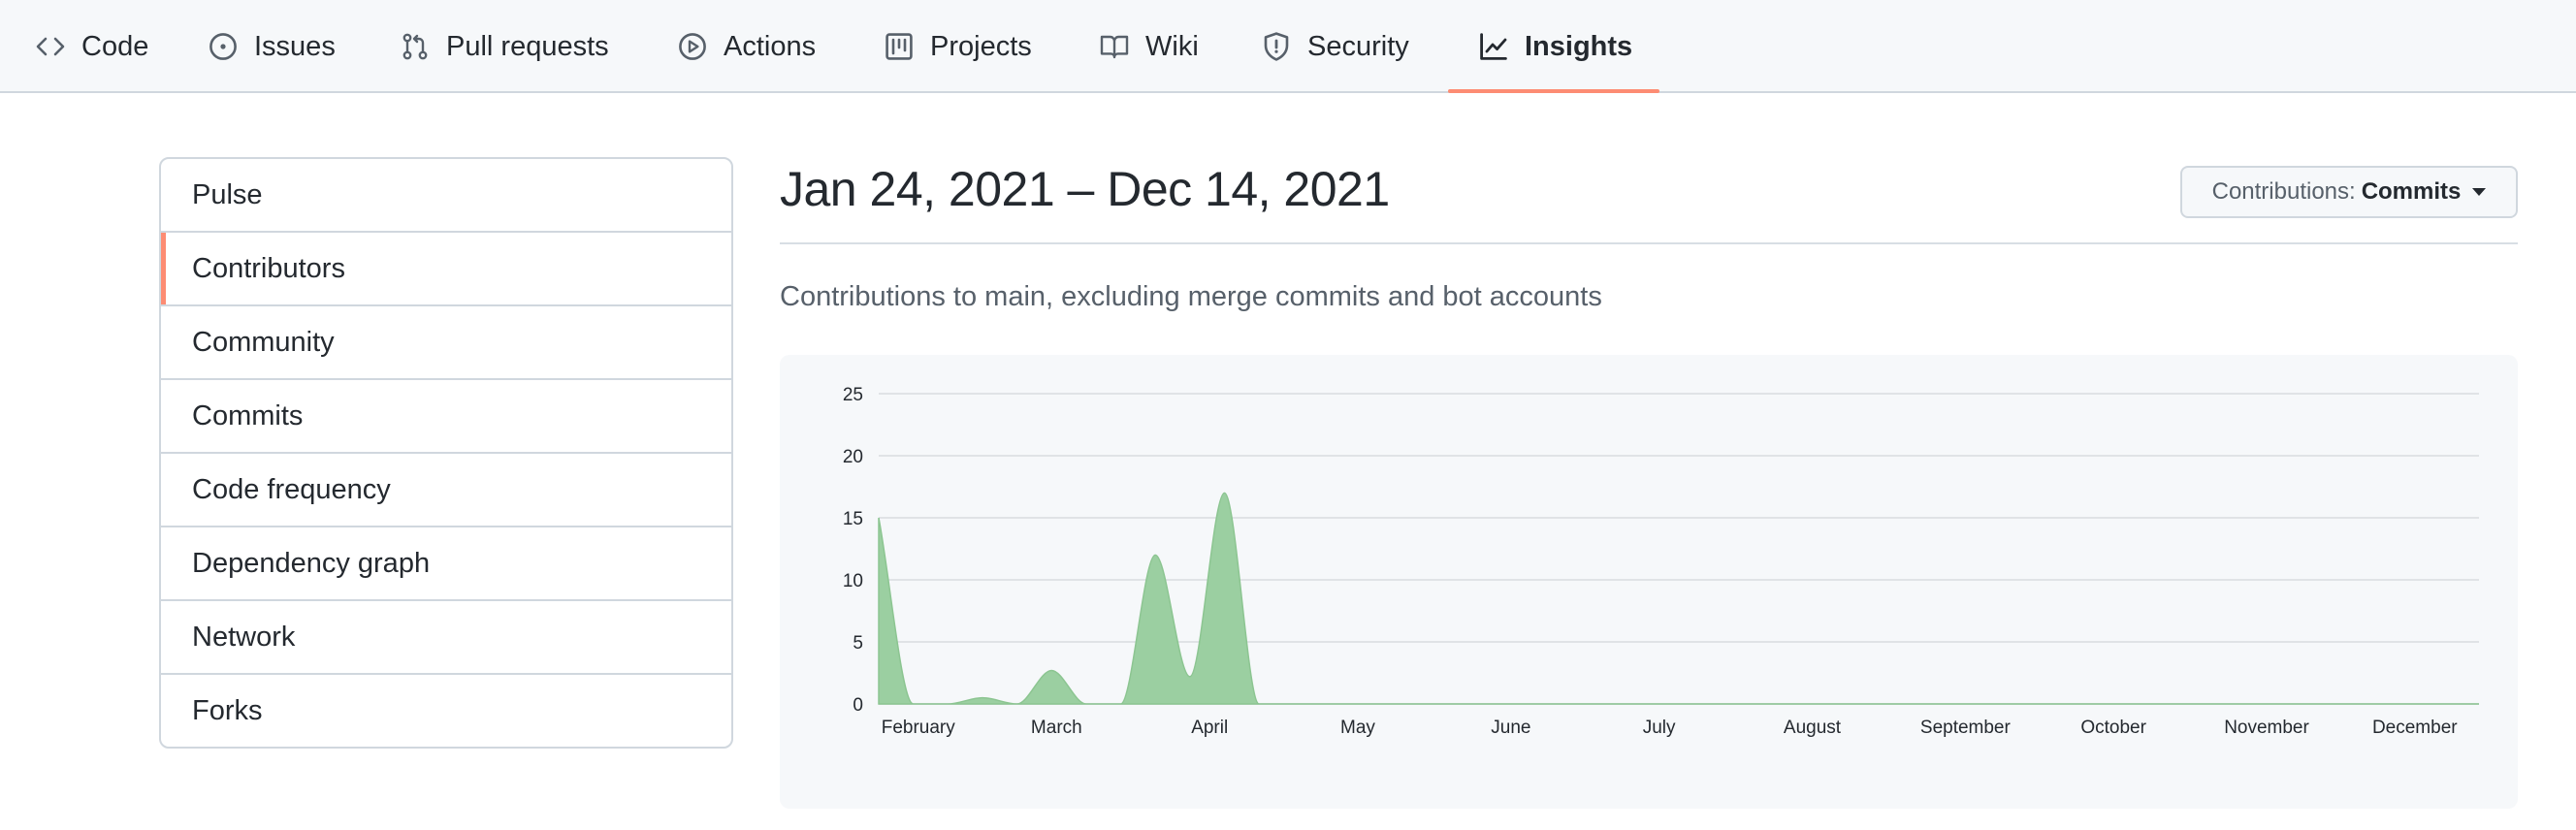 This screenshot has width=2576, height=830. What do you see at coordinates (1114, 46) in the screenshot?
I see `book-icon` at bounding box center [1114, 46].